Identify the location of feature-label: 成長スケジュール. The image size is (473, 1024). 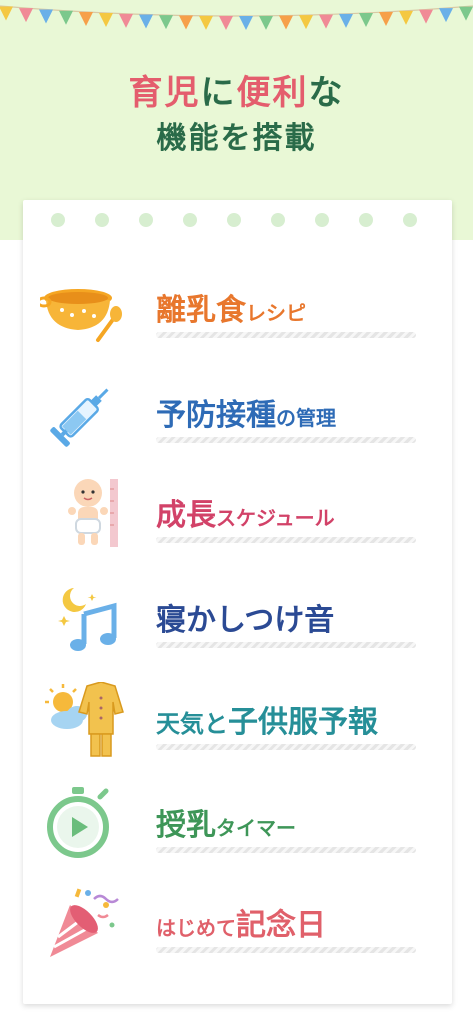
(245, 515).